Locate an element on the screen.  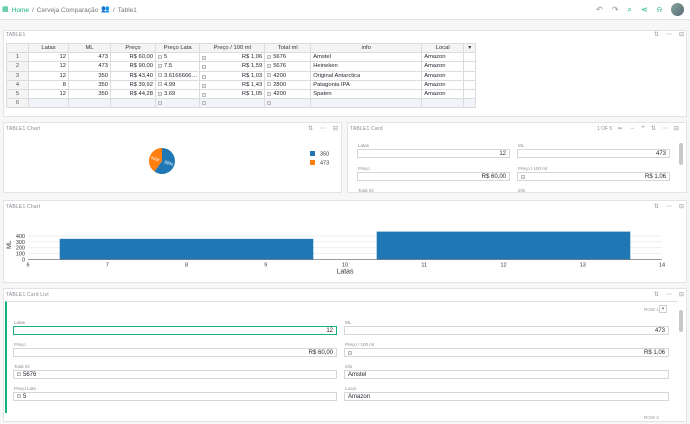
row-number: 4 is located at coordinates (17, 84).